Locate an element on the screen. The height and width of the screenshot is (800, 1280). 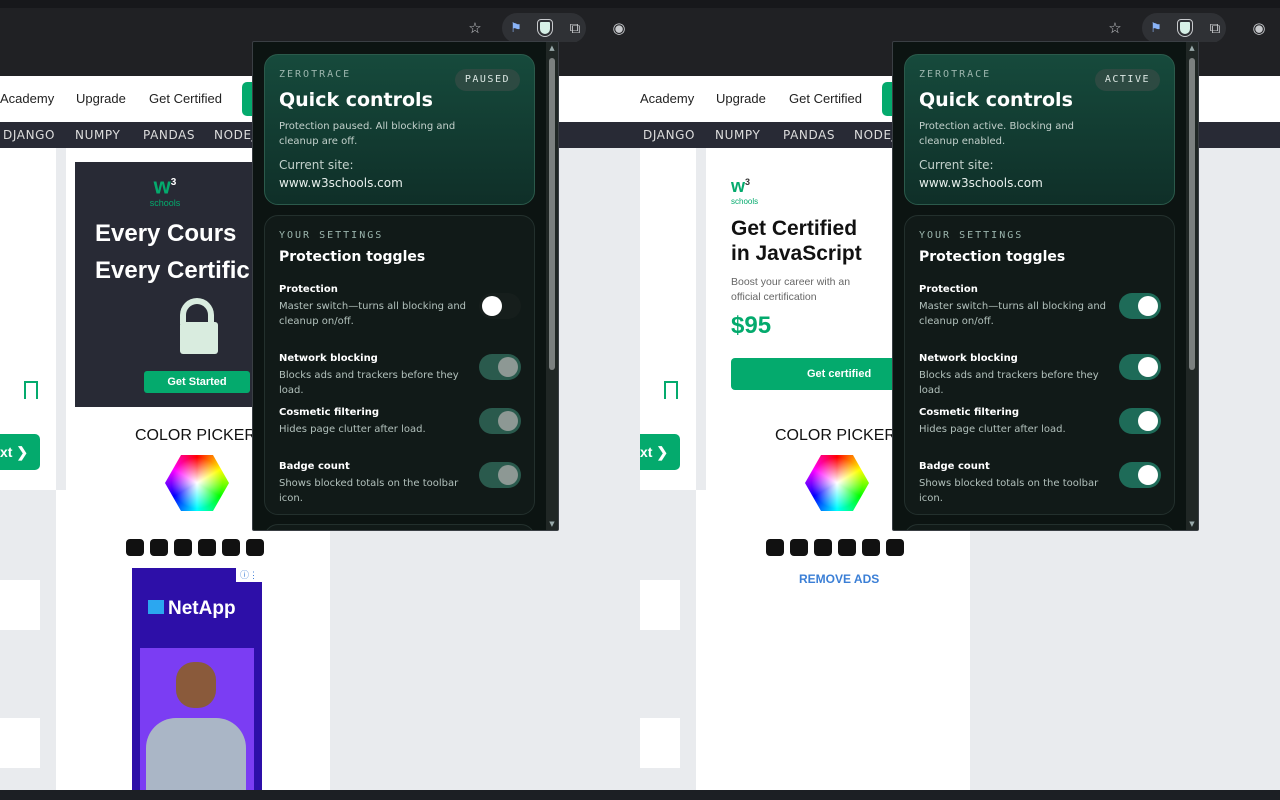
netapp-ad: ⓘ⋮ NetApp is located at coordinates (197, 684).